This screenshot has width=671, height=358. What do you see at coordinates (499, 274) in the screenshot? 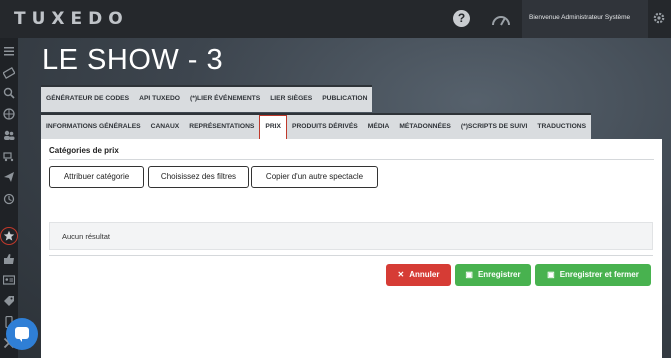
I see `save-label: Enregistrer` at bounding box center [499, 274].